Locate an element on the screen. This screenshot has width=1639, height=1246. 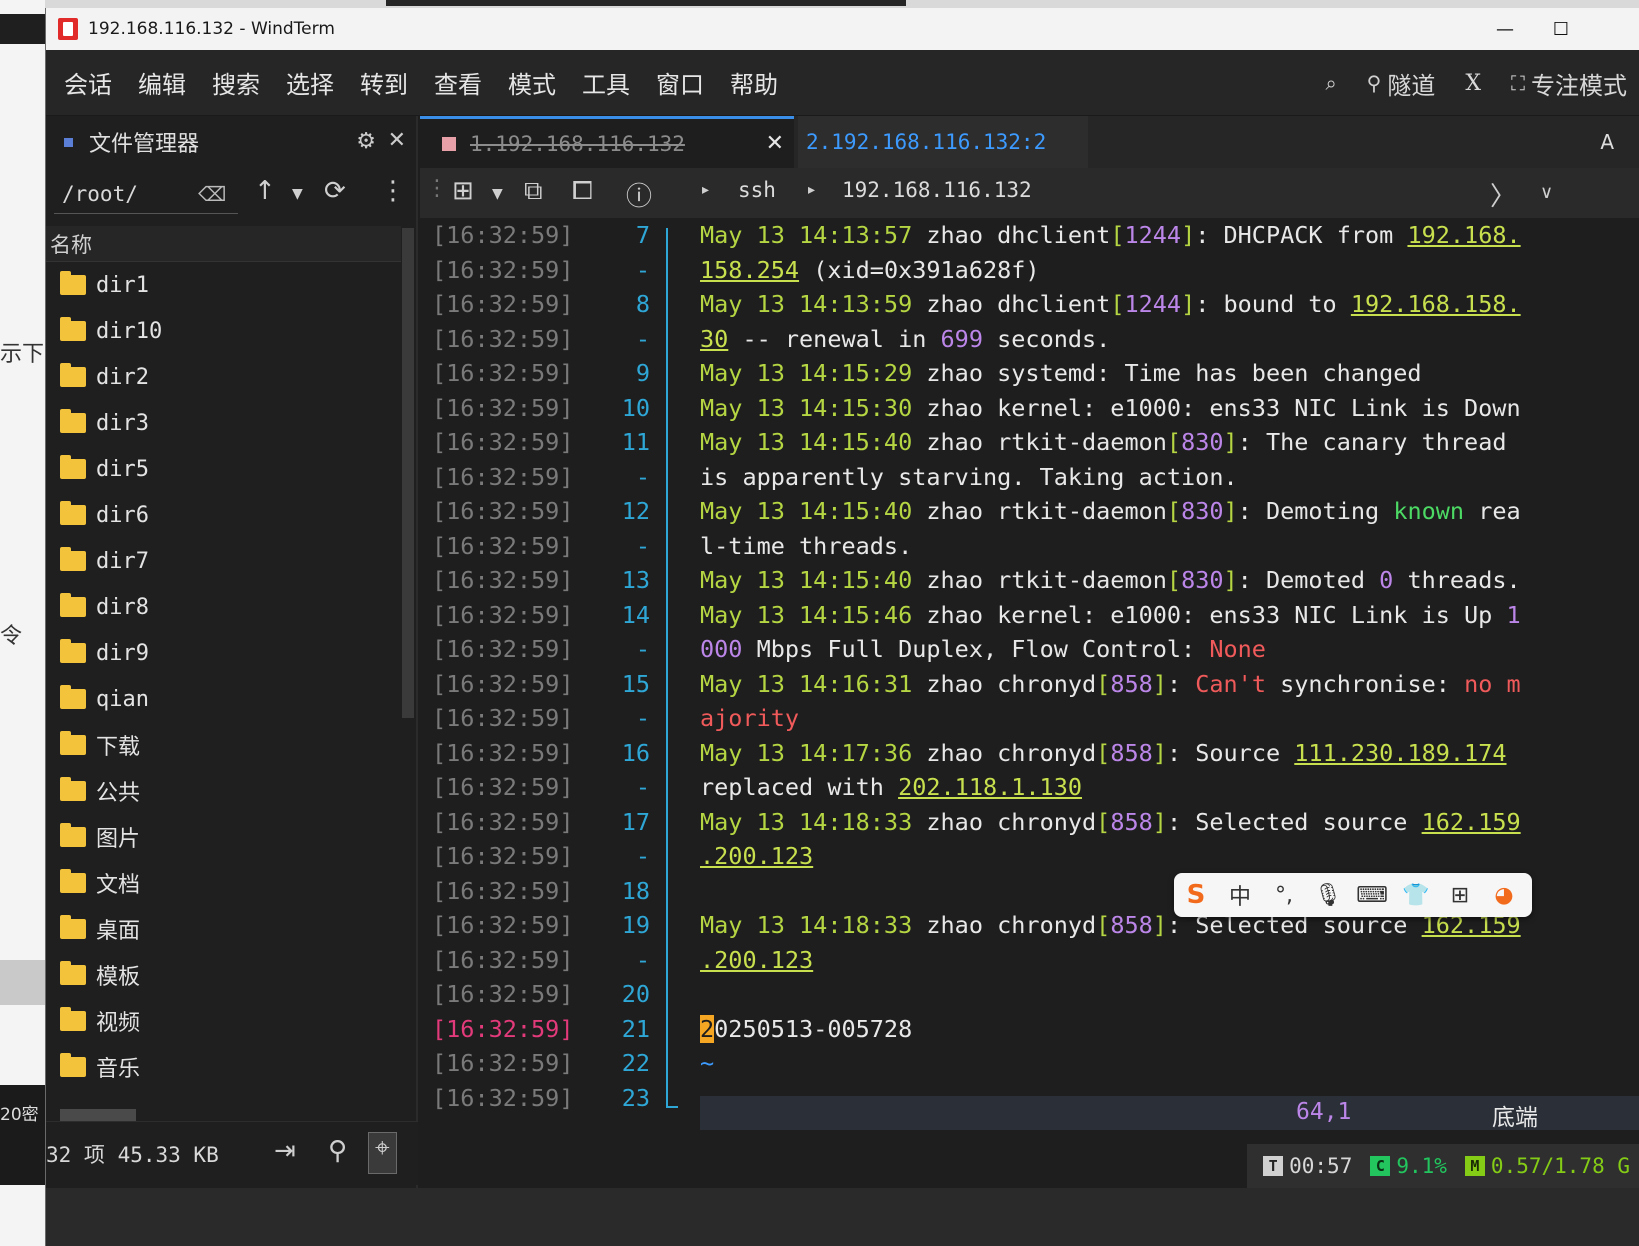
split-pane-icon: ⧉ is located at coordinates (533, 191).